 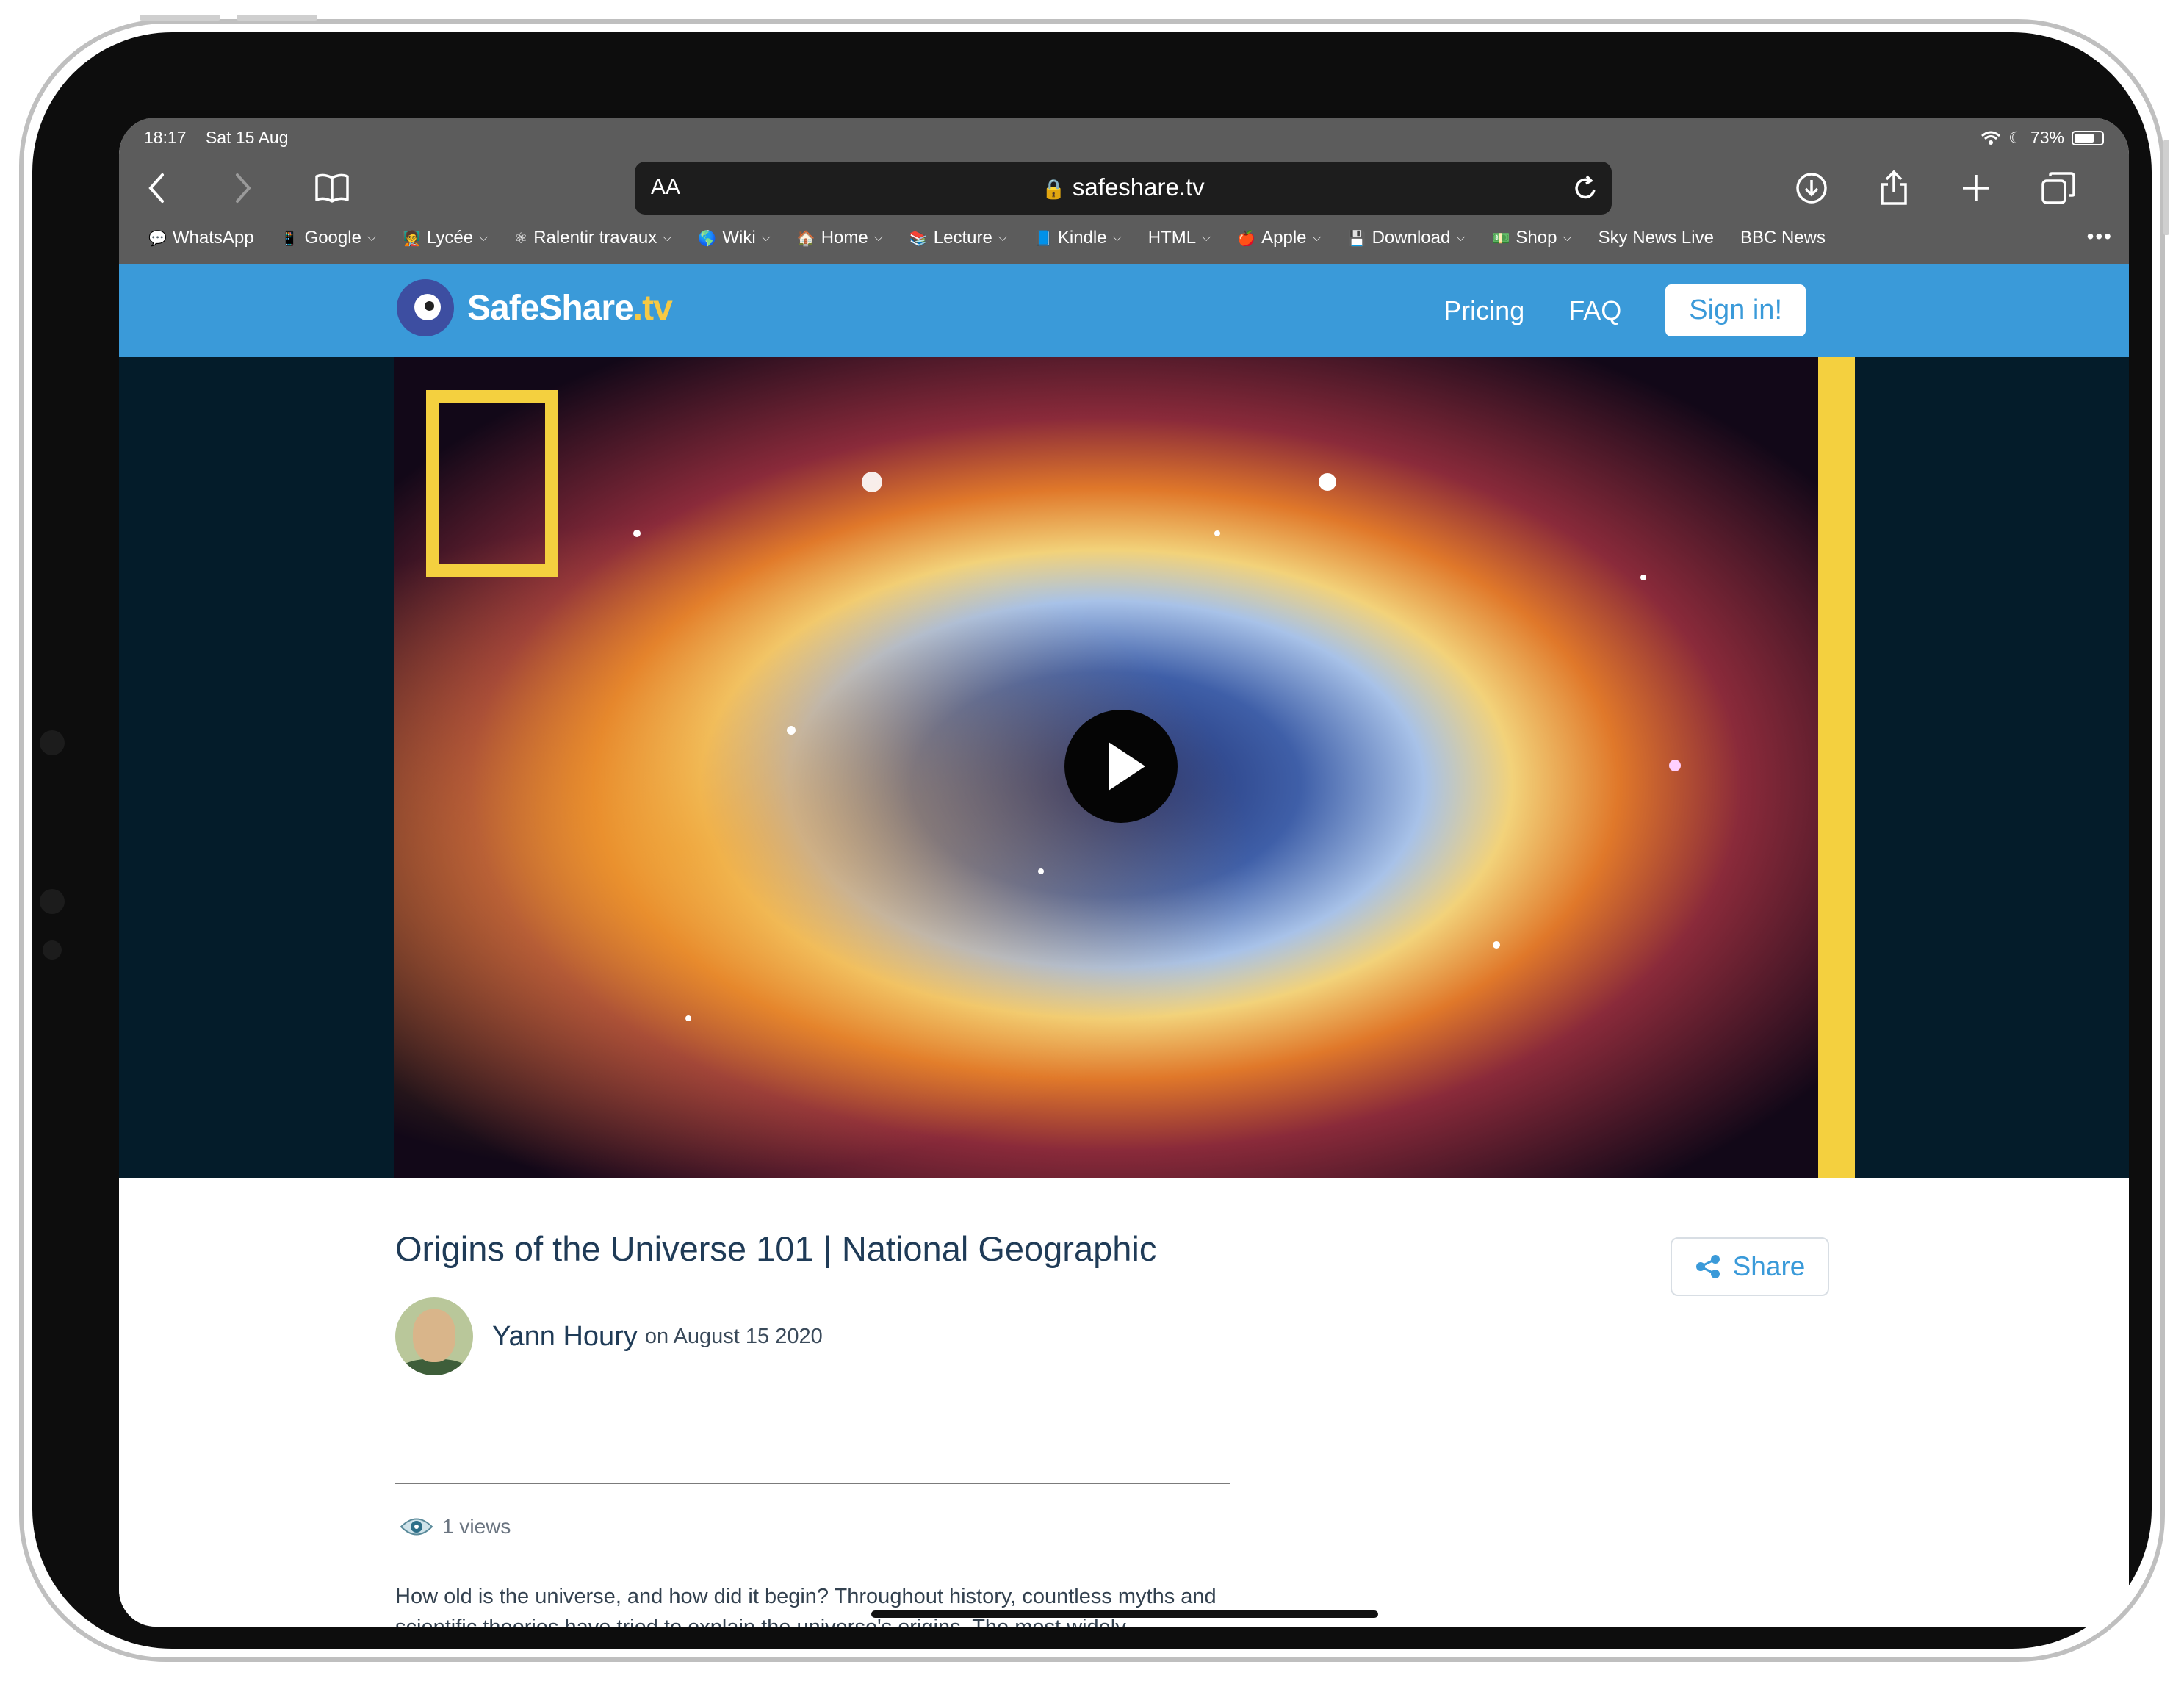 I want to click on play-button, so click(x=1121, y=767).